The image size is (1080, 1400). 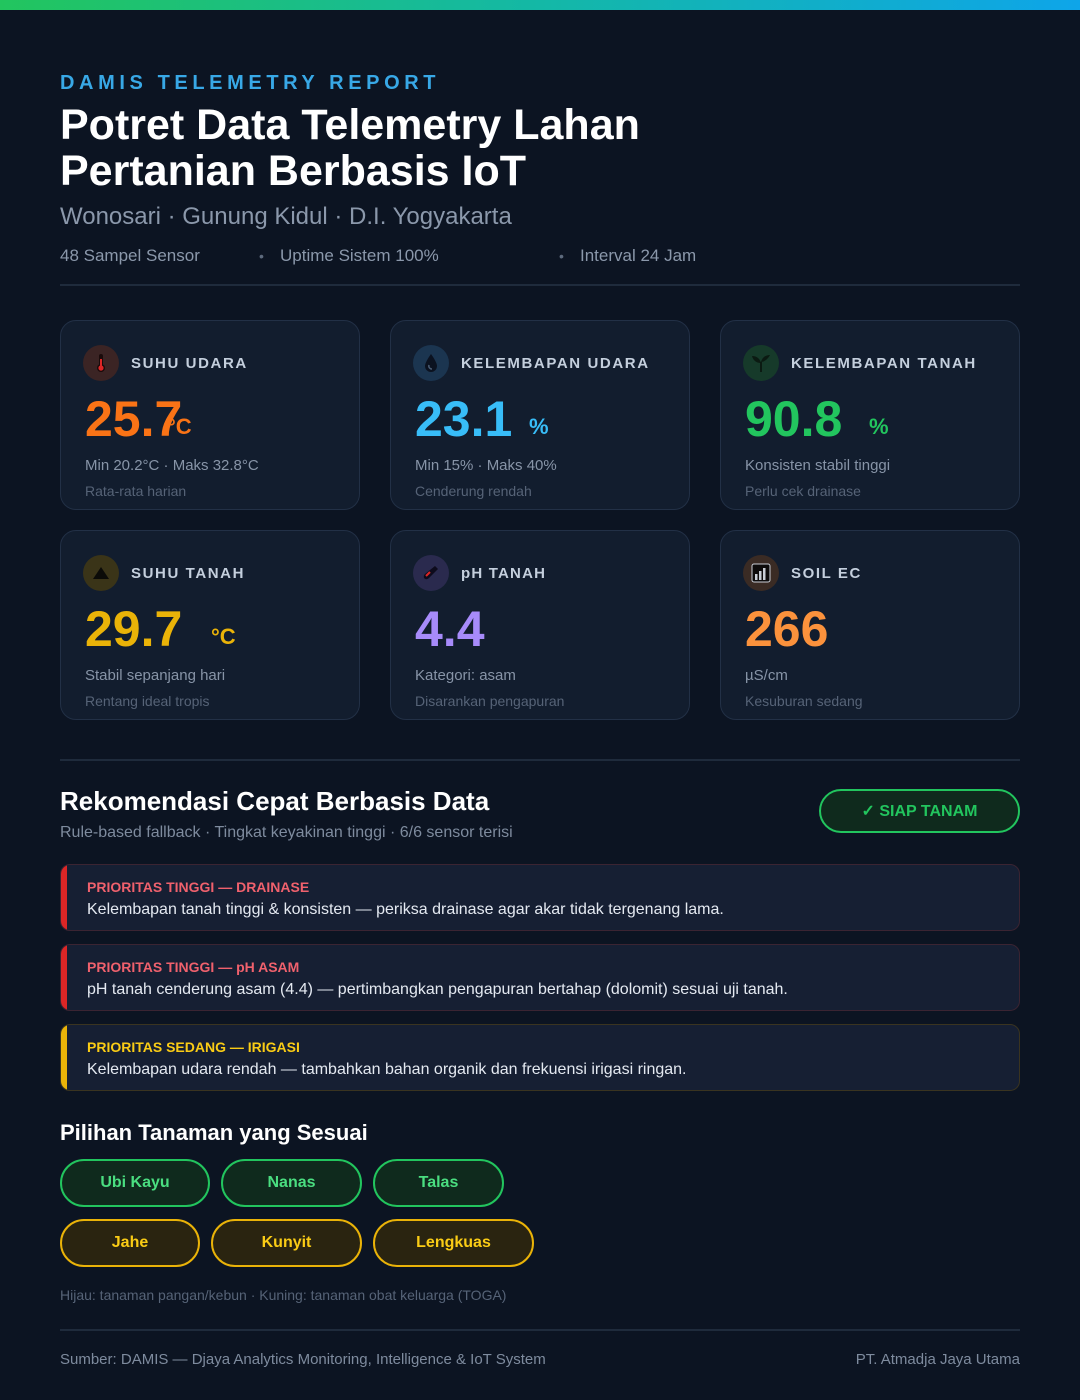 What do you see at coordinates (804, 701) in the screenshot?
I see `metric-note: Kesuburan sedang` at bounding box center [804, 701].